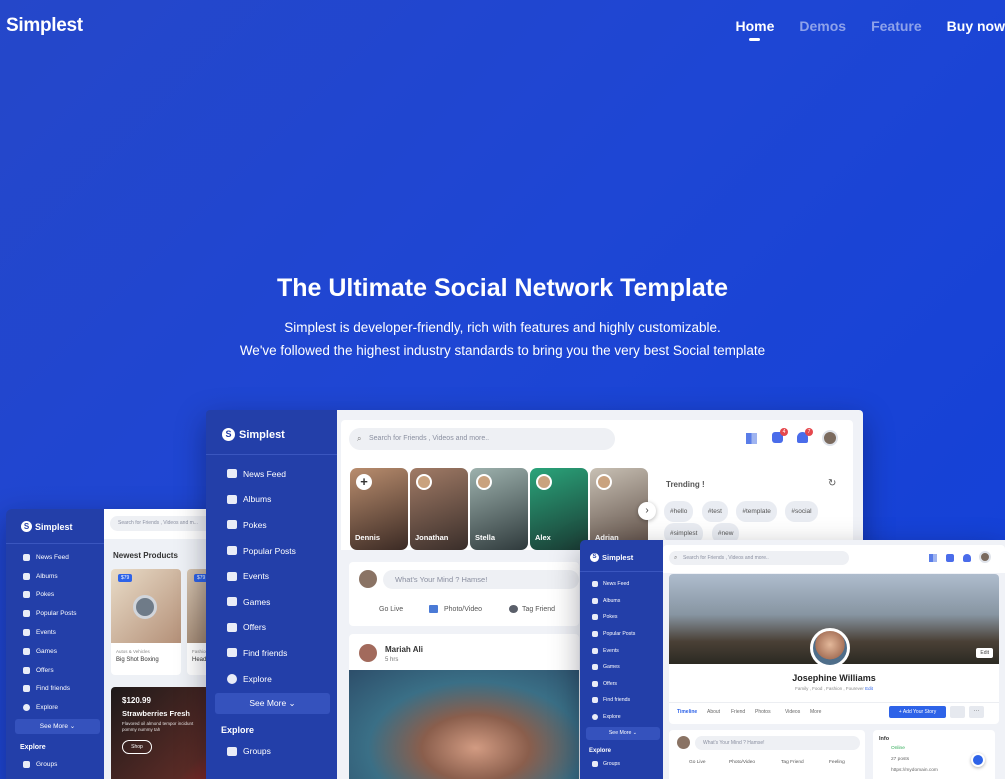 This screenshot has height=779, width=1005. I want to click on right-menu-explore: Explore, so click(621, 717).